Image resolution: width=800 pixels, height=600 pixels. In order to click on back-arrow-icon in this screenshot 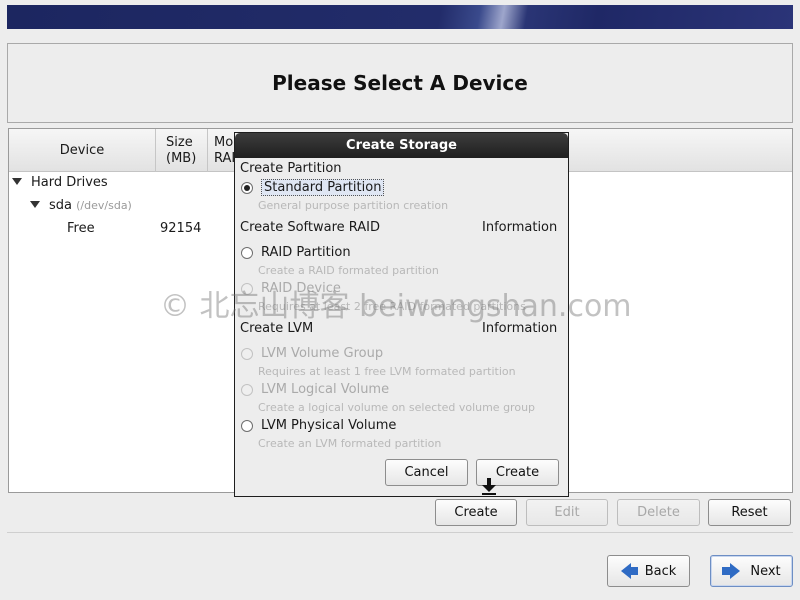, I will do `click(629, 571)`.